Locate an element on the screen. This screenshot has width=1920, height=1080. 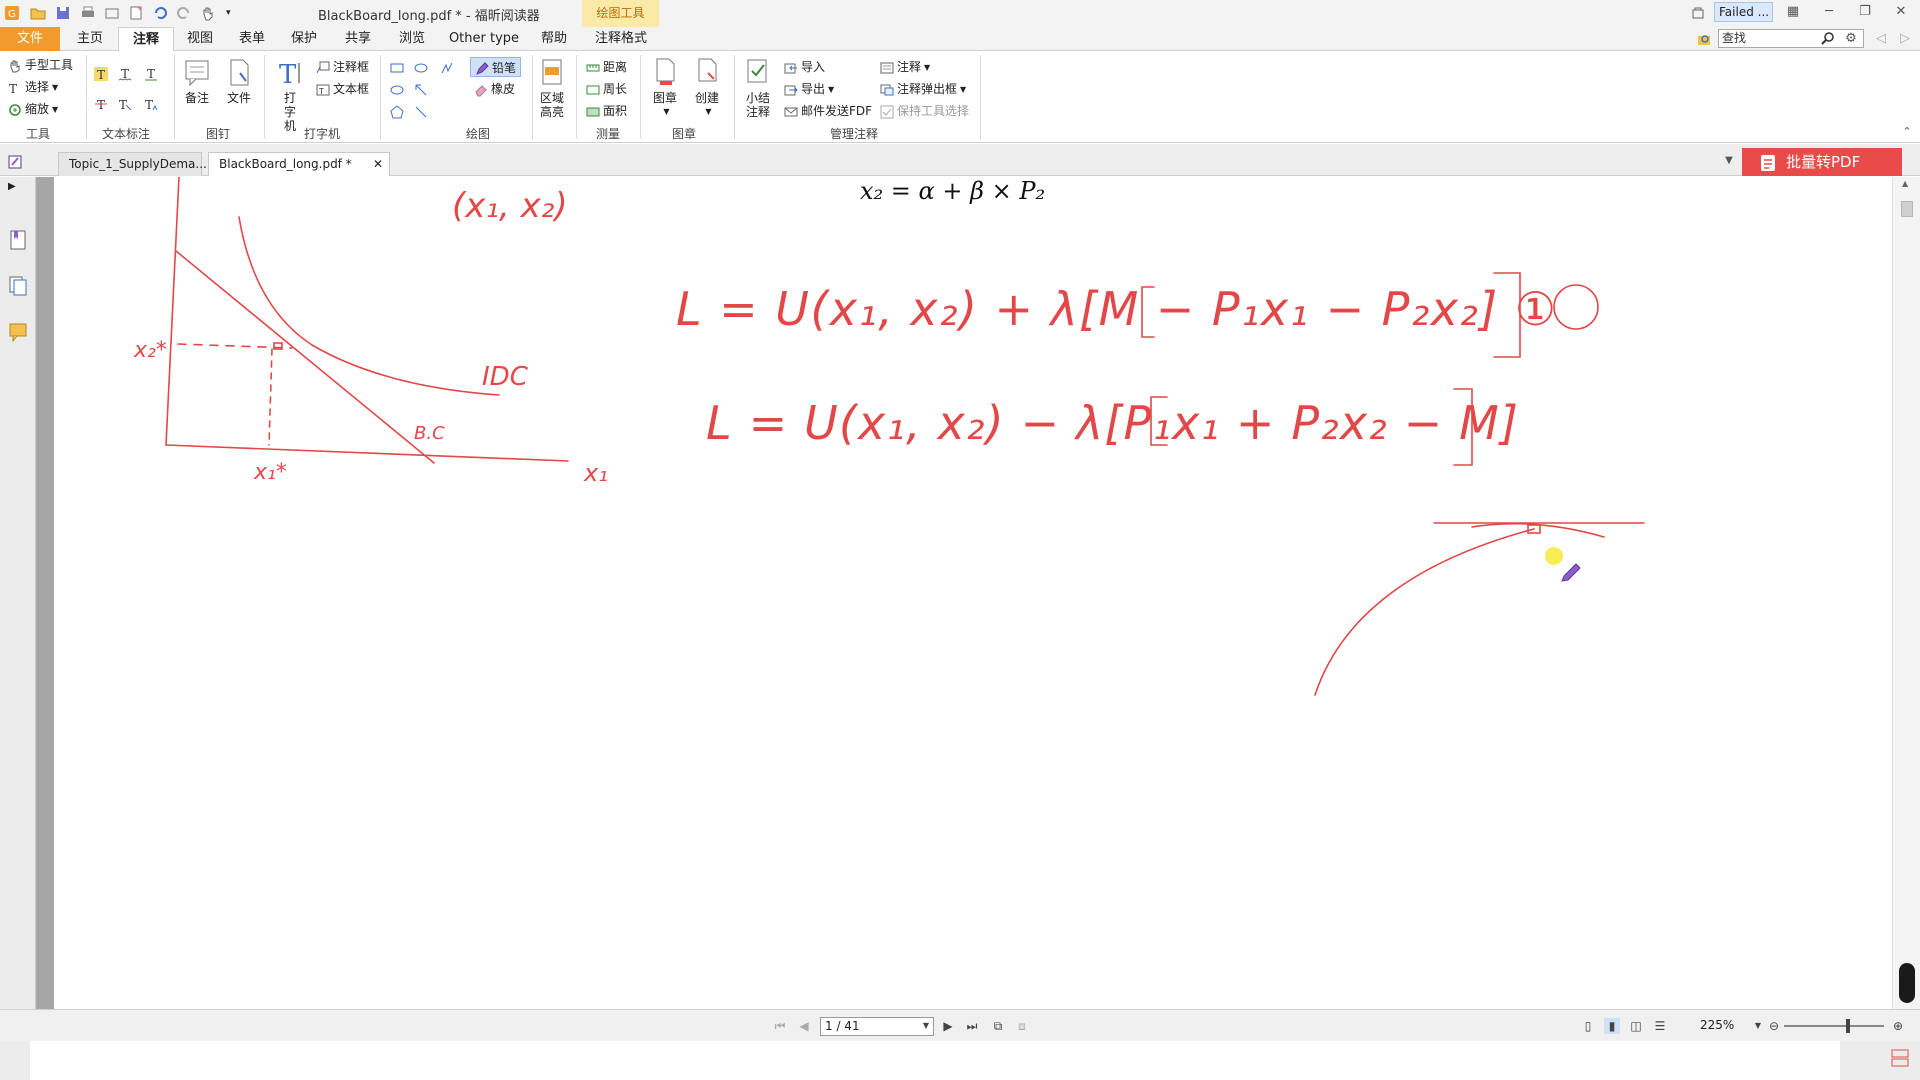
callout-button: 注释框 is located at coordinates (342, 67).